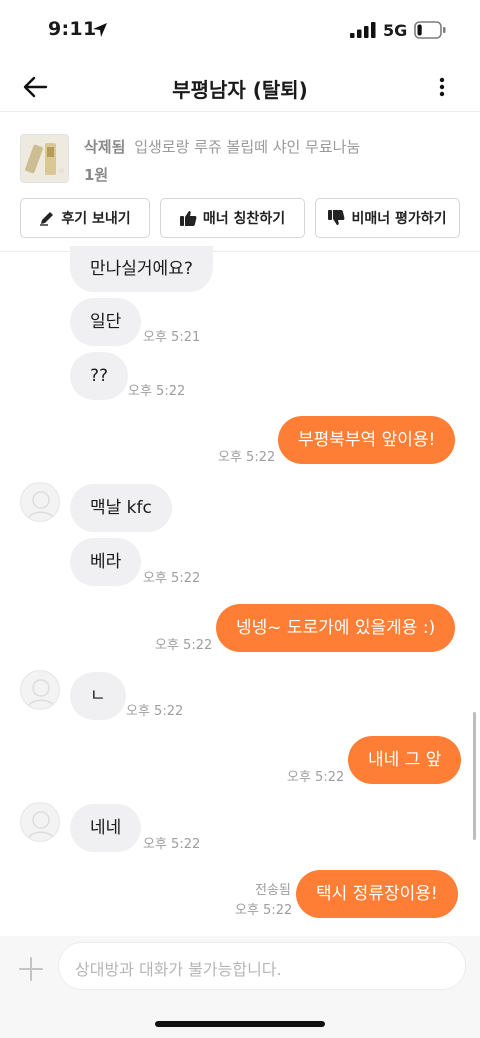  What do you see at coordinates (106, 828) in the screenshot?
I see `received-message: 네네` at bounding box center [106, 828].